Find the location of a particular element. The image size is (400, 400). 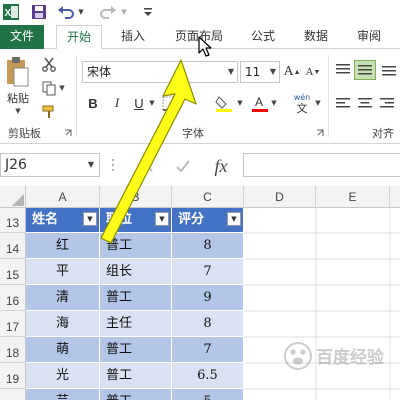

paste-label: 粘贴 is located at coordinates (18, 98).